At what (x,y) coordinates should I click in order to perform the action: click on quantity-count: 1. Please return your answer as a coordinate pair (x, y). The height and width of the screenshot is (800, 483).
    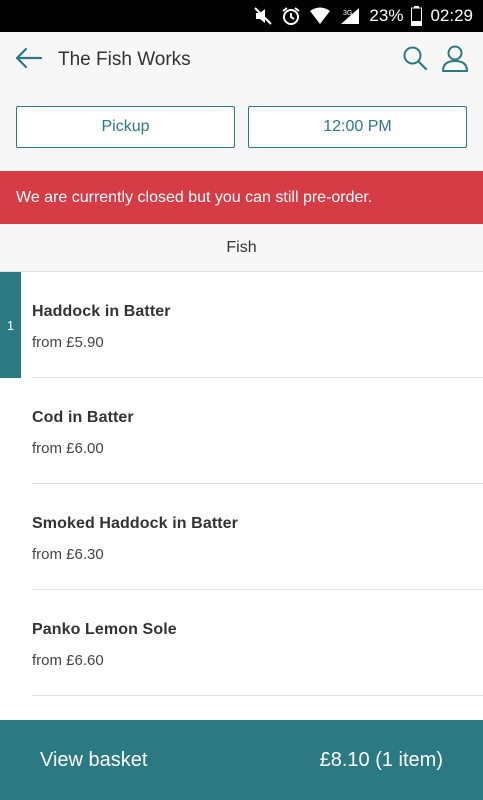
    Looking at the image, I should click on (10, 325).